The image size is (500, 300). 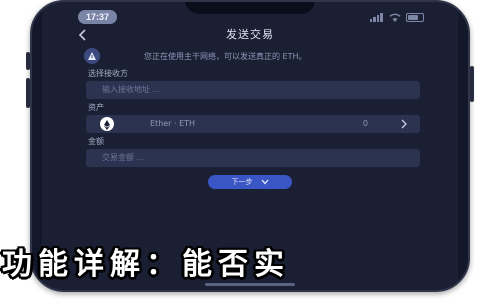 I want to click on next-button-label: 下一步, so click(x=242, y=182).